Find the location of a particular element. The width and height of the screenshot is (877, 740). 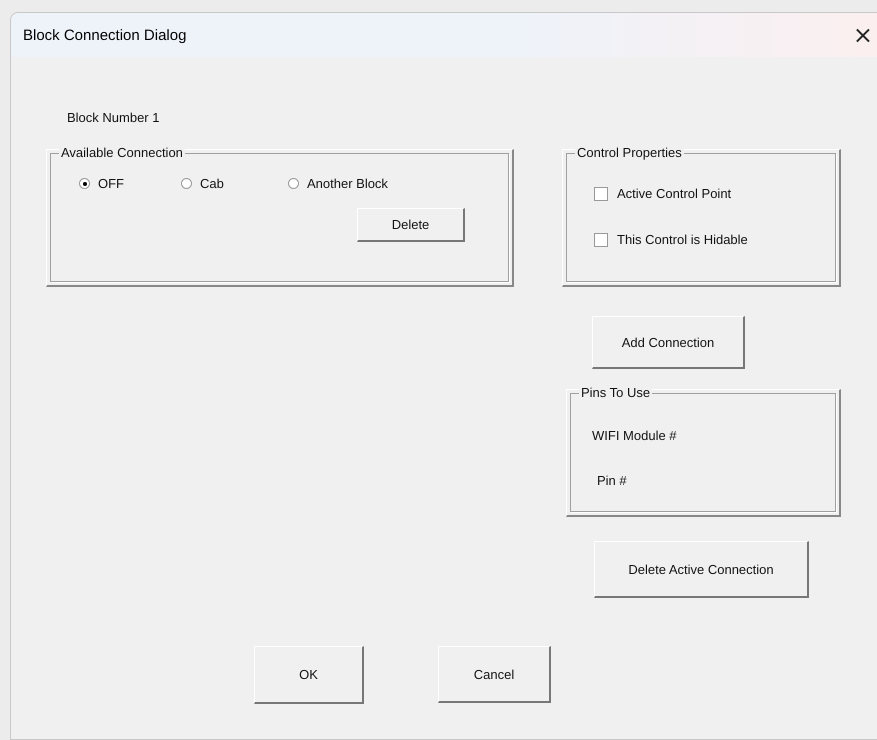

delete-active-connection-button: Delete Active Connection is located at coordinates (701, 569).